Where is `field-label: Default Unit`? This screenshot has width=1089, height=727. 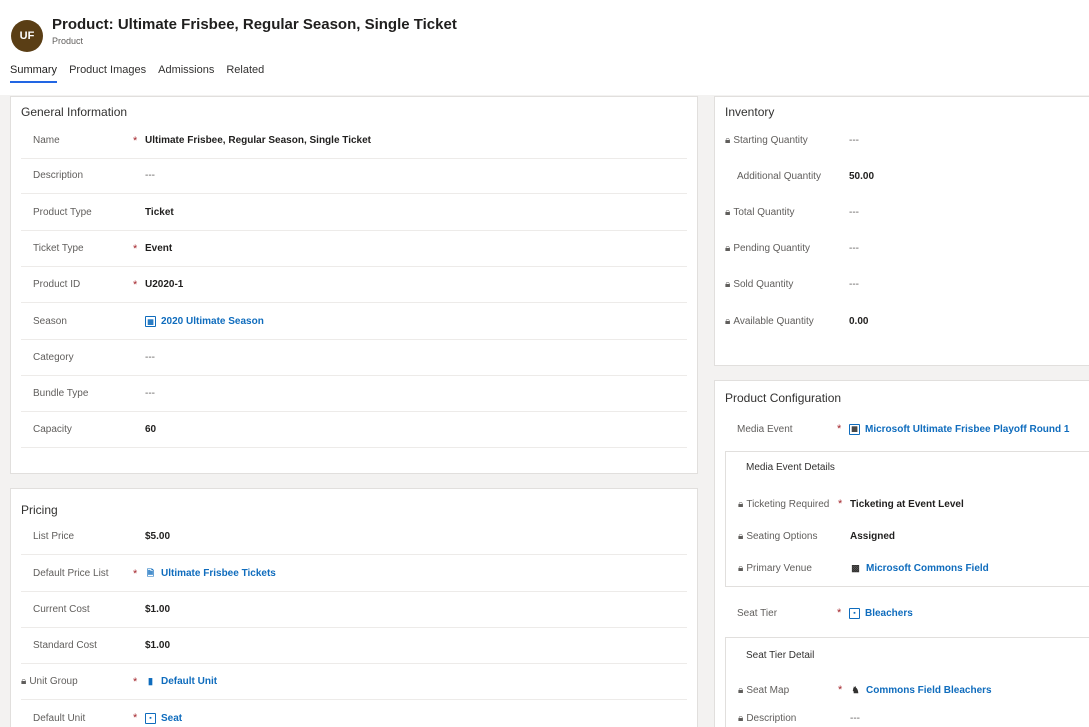 field-label: Default Unit is located at coordinates (59, 718).